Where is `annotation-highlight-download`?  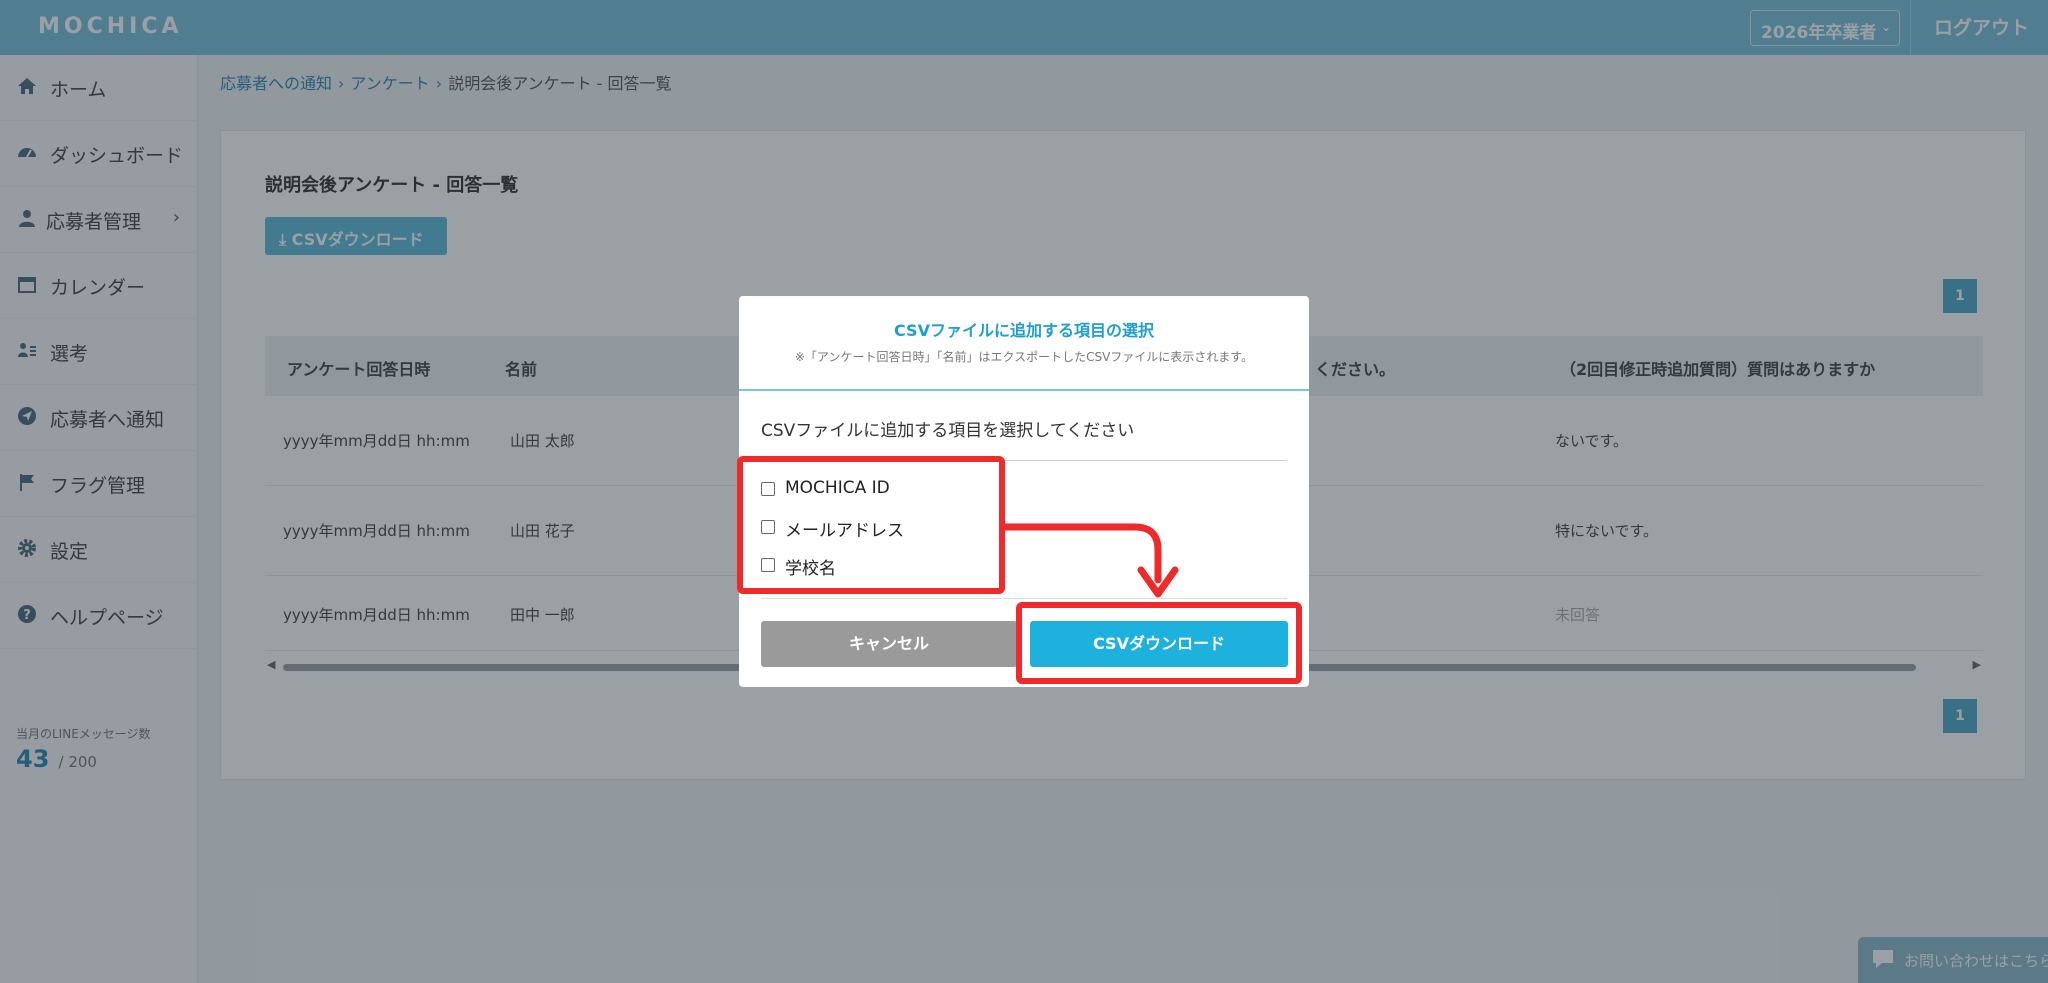
annotation-highlight-download is located at coordinates (1159, 643).